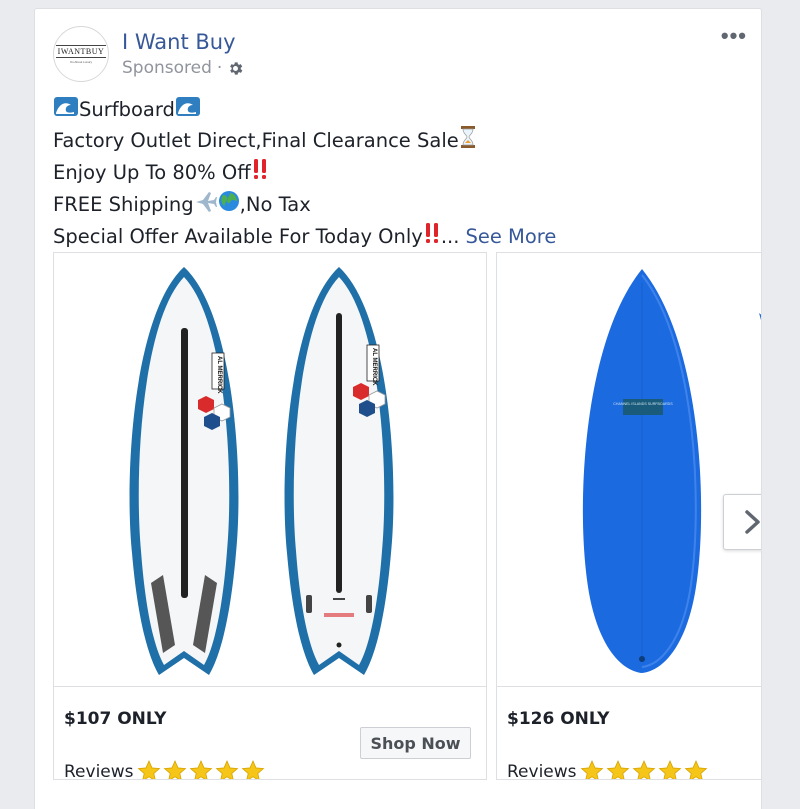 The height and width of the screenshot is (809, 800). What do you see at coordinates (270, 732) in the screenshot?
I see `product-card-footer: $107 ONLY Reviews Shop Now` at bounding box center [270, 732].